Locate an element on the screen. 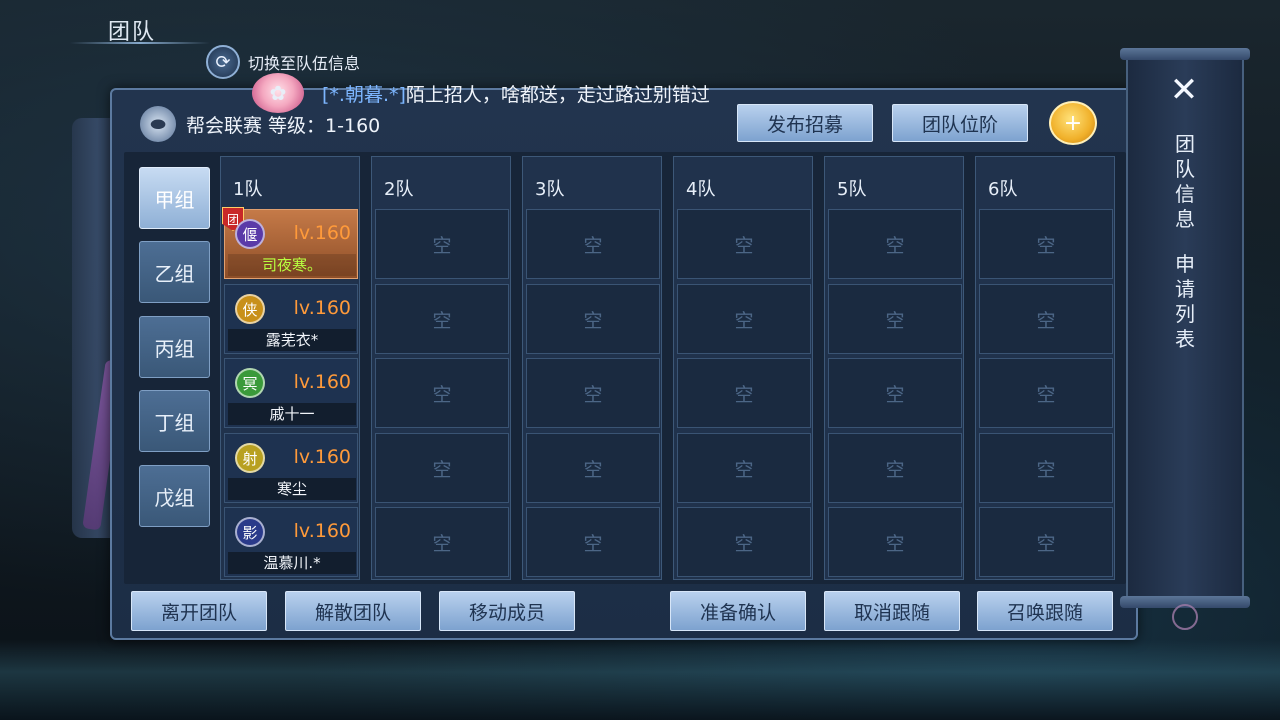 The height and width of the screenshot is (720, 1280). class-icon: 侠 is located at coordinates (250, 309).